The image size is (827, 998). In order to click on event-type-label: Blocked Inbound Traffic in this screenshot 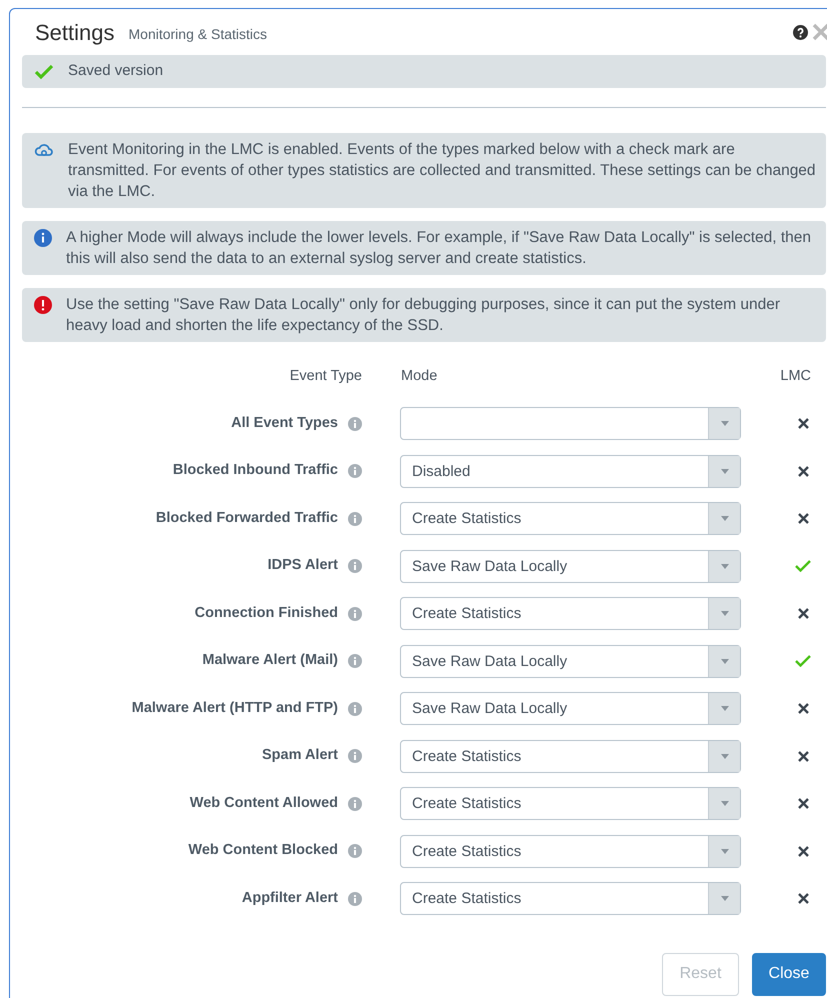, I will do `click(255, 470)`.